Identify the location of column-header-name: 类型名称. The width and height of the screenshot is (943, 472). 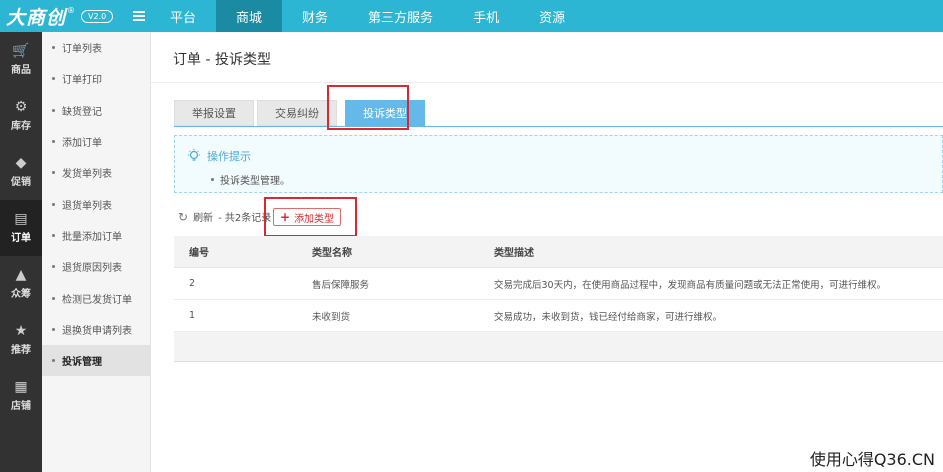
(403, 251).